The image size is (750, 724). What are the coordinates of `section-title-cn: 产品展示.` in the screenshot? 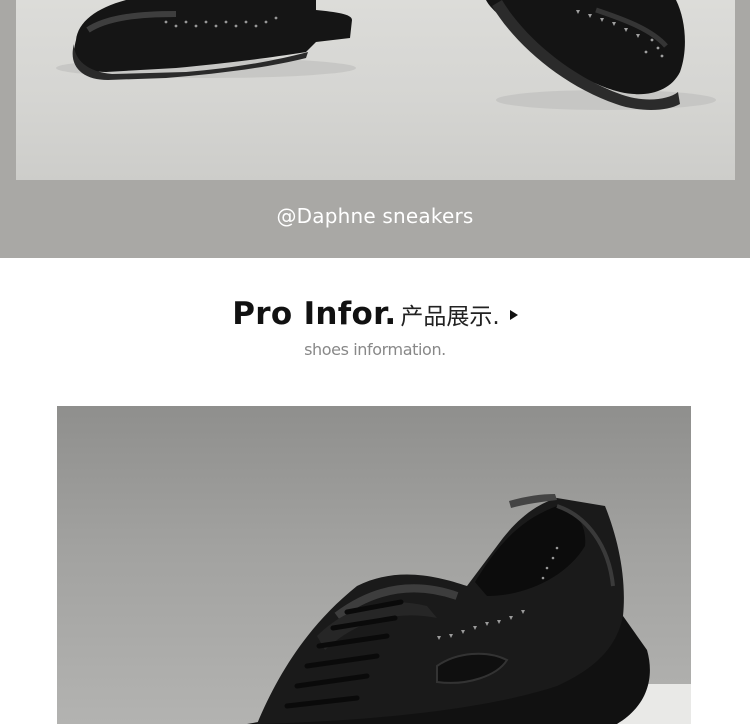 It's located at (450, 317).